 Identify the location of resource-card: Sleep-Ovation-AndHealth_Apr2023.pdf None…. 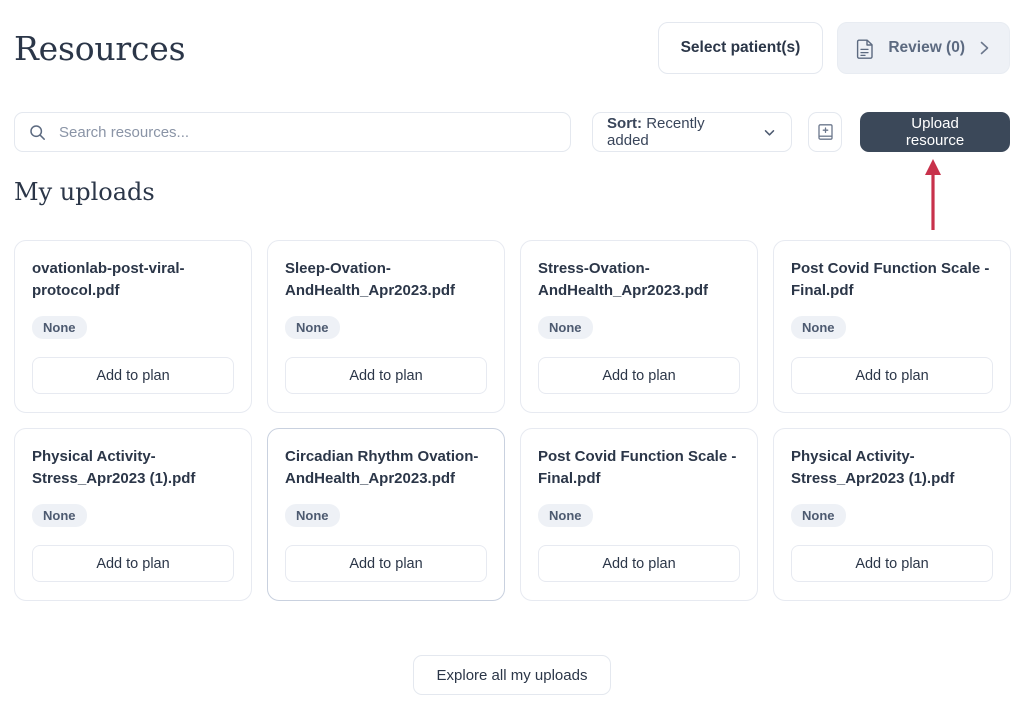
(386, 327).